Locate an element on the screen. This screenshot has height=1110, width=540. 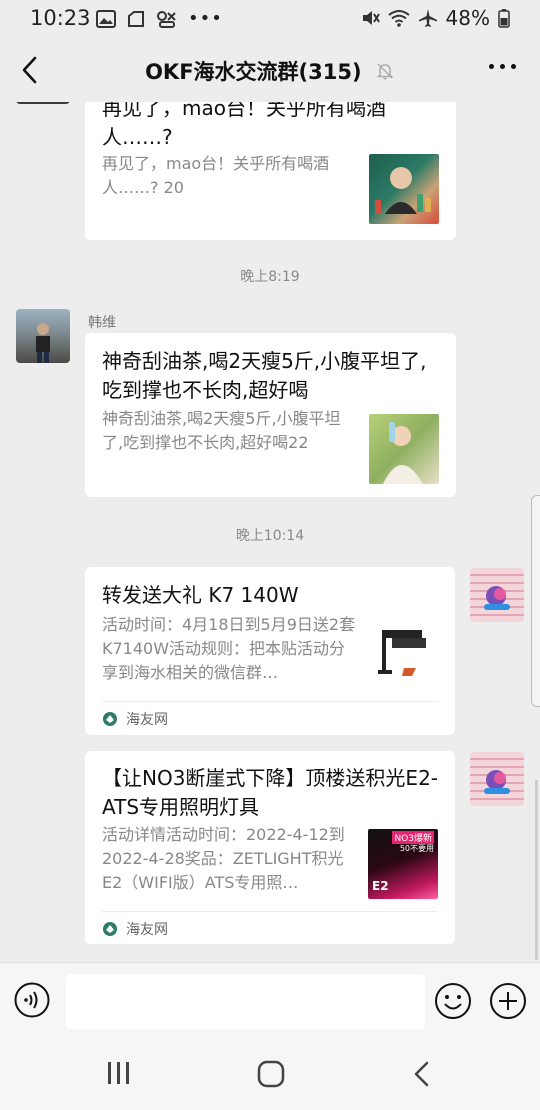
game-icon is located at coordinates (166, 19).